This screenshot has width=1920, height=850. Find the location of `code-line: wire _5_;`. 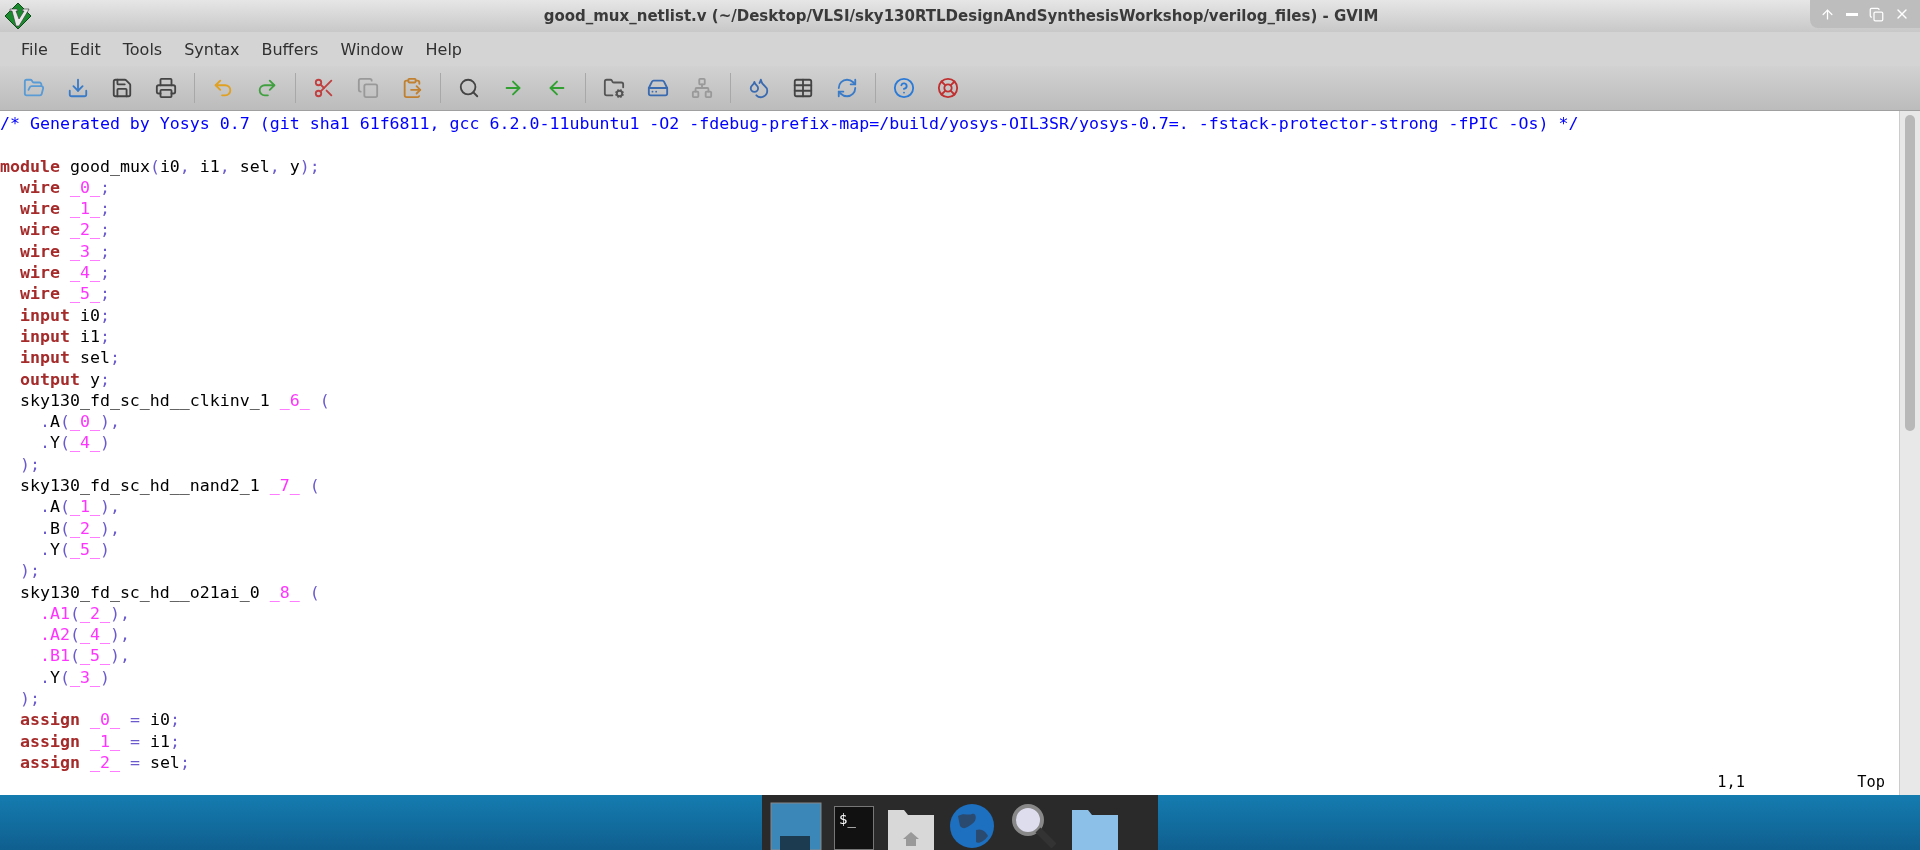

code-line: wire _5_; is located at coordinates (64, 294).